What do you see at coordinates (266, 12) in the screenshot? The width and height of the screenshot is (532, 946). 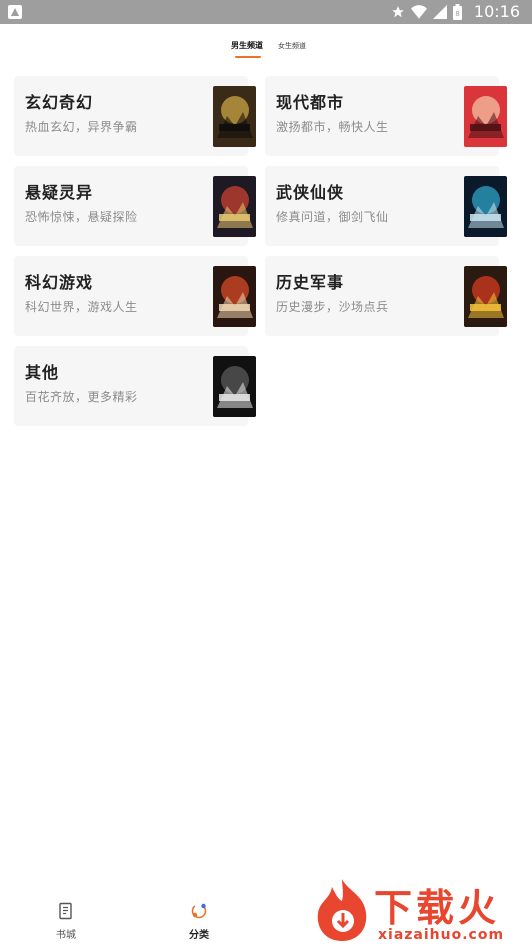 I see `status-bar: 8 10:16` at bounding box center [266, 12].